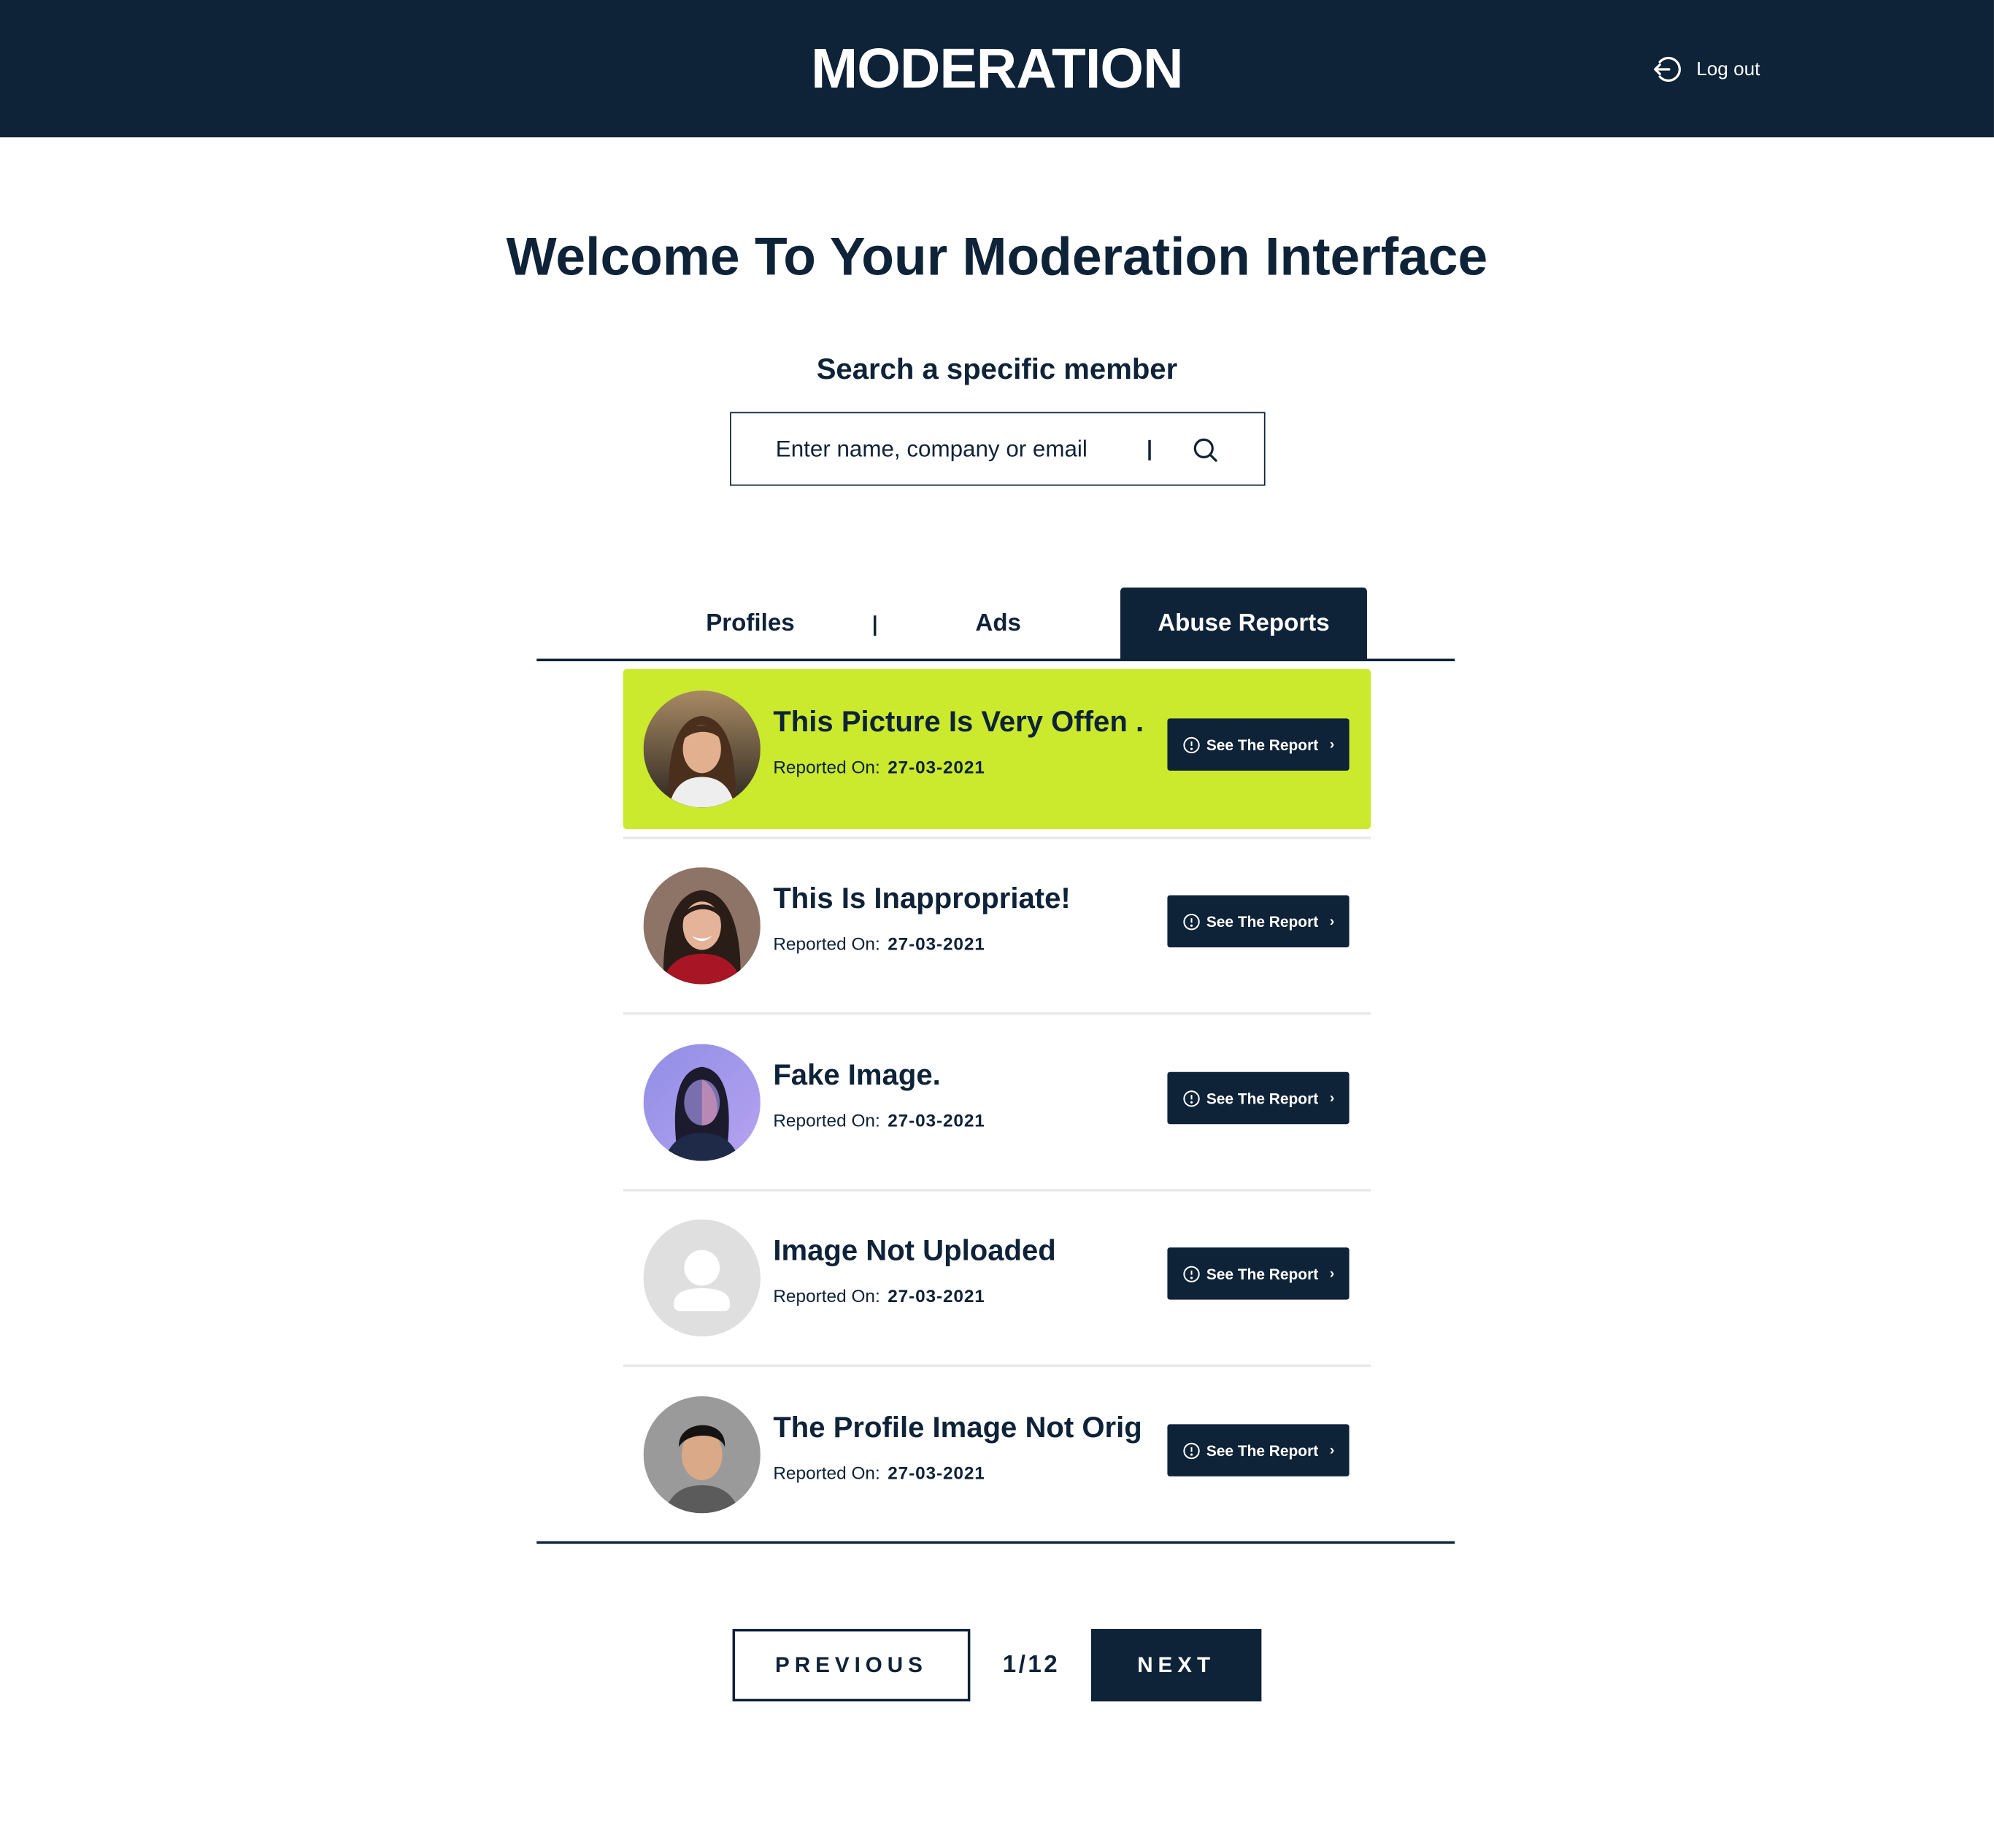 This screenshot has width=1994, height=1848. Describe the element at coordinates (997, 69) in the screenshot. I see `top-bar: MODERATION Log out` at that location.